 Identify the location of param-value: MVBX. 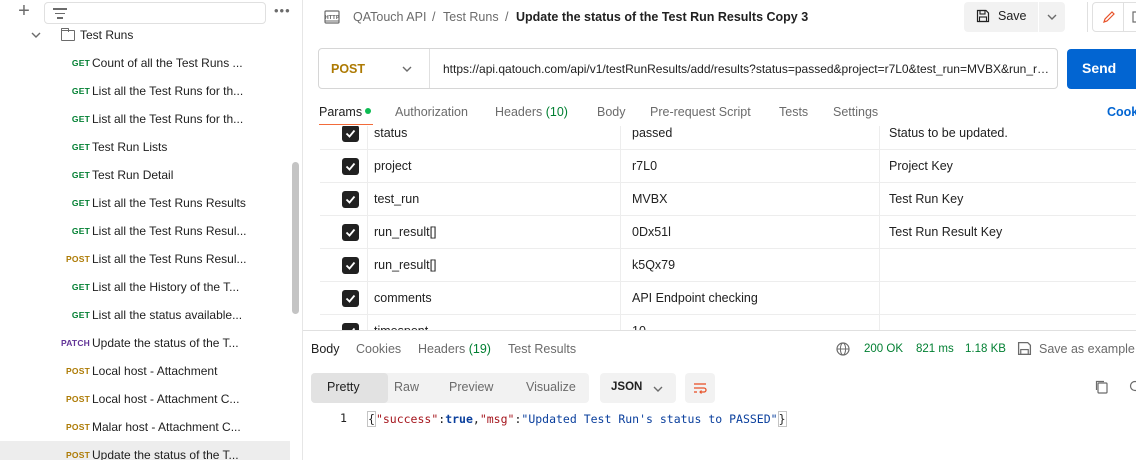
(649, 199).